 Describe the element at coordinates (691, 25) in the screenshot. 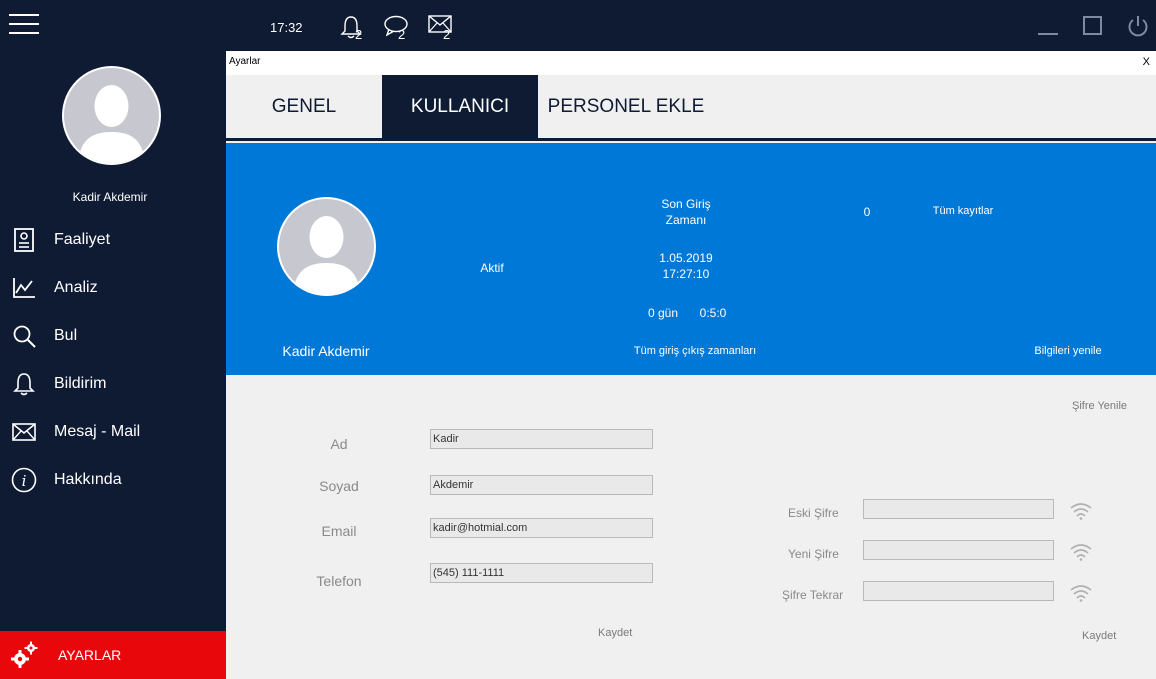

I see `top-bar: 17:32 2 2 2` at that location.